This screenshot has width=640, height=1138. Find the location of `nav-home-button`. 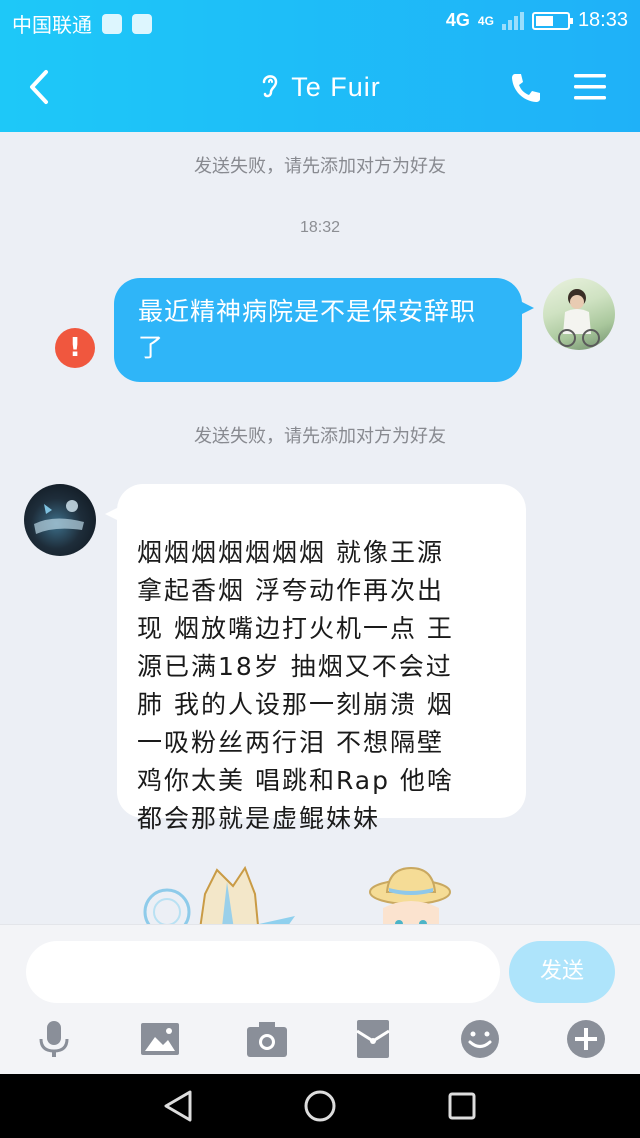

nav-home-button is located at coordinates (320, 1106).